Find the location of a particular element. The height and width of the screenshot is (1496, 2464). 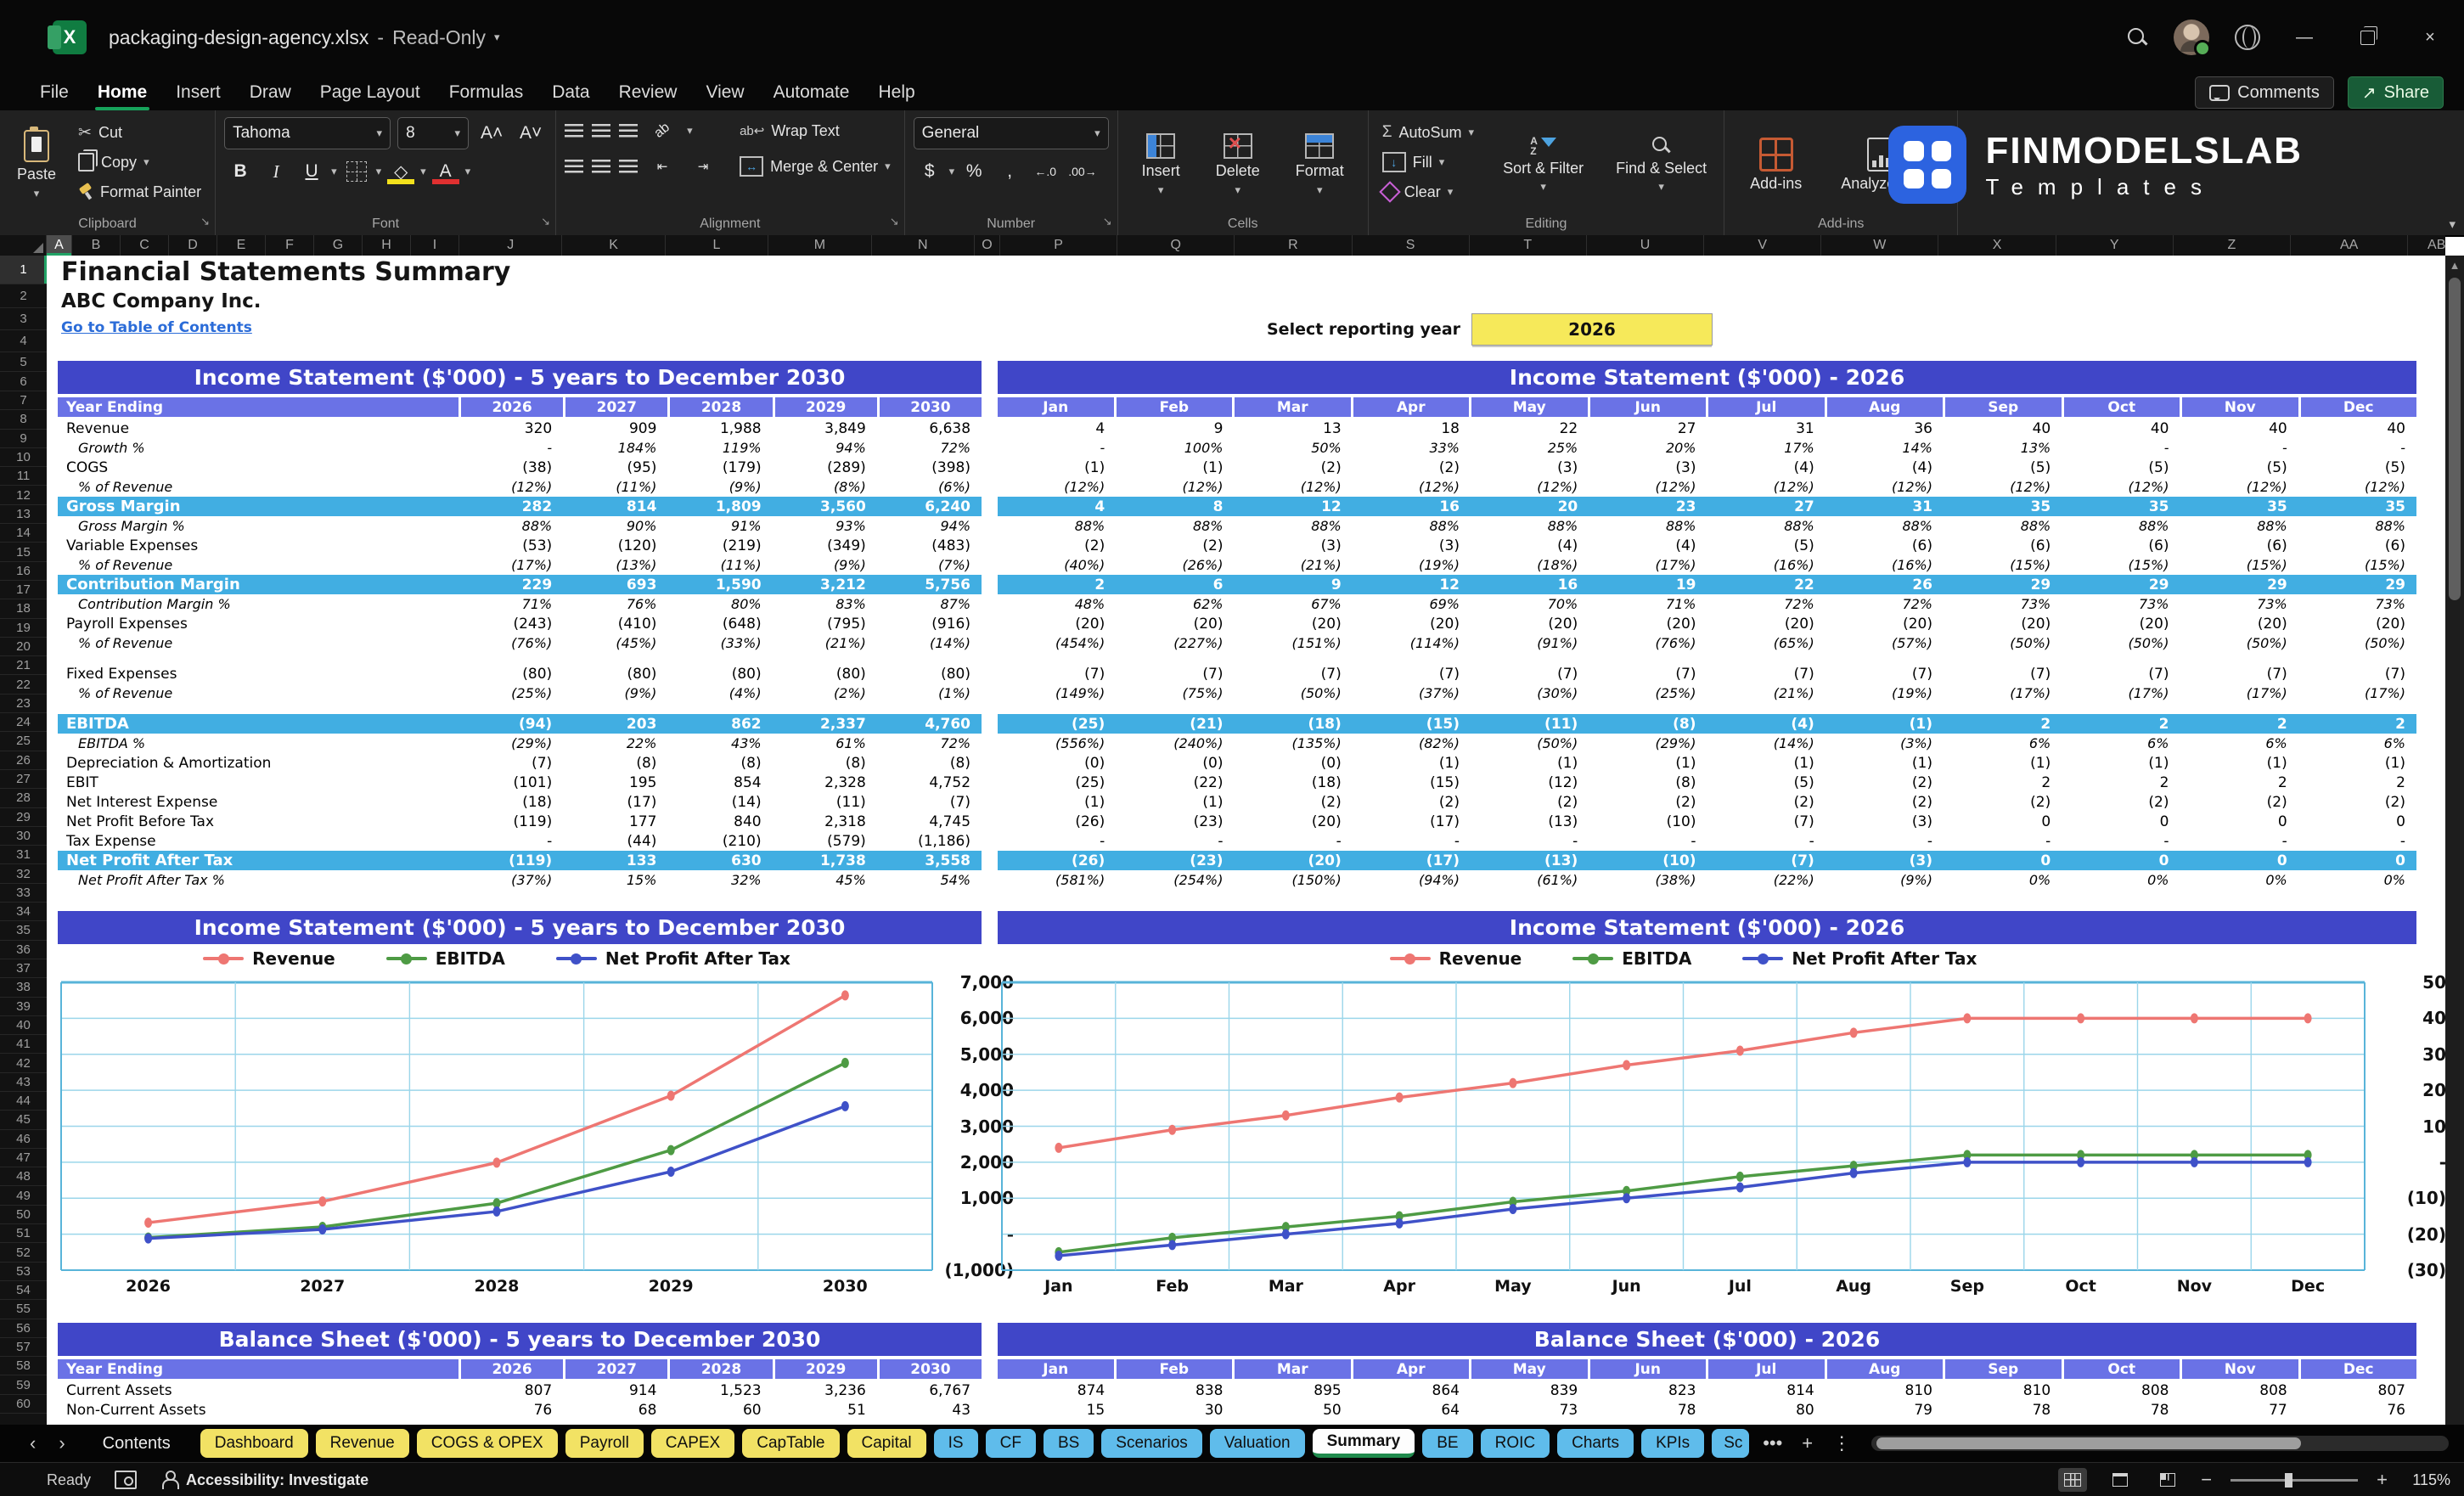

row-label: Net Profit After Tax is located at coordinates (258, 860).